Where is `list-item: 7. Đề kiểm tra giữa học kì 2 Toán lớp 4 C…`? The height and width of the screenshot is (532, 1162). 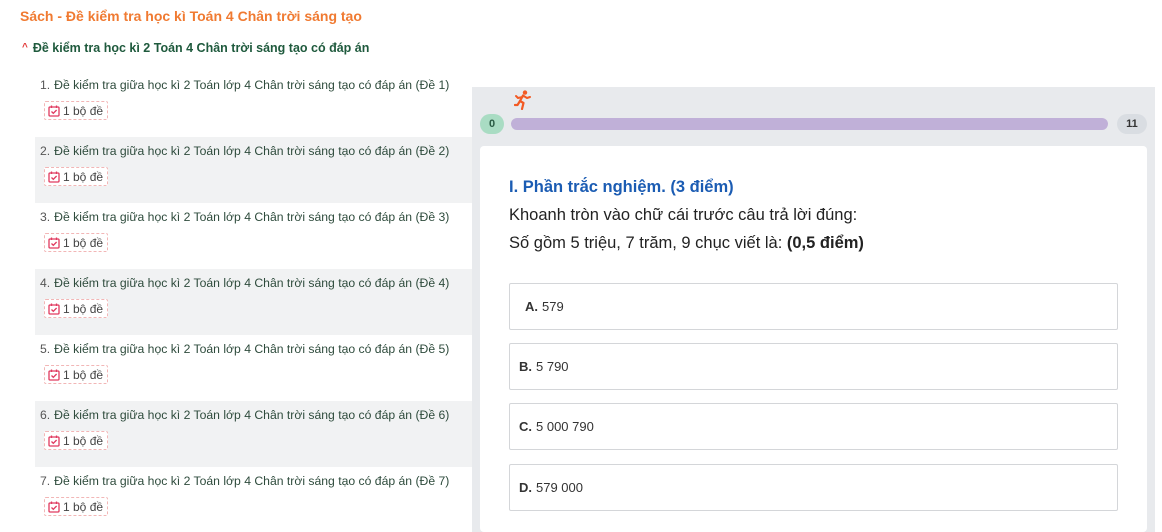
list-item: 7. Đề kiểm tra giữa học kì 2 Toán lớp 4 C… is located at coordinates (253, 499).